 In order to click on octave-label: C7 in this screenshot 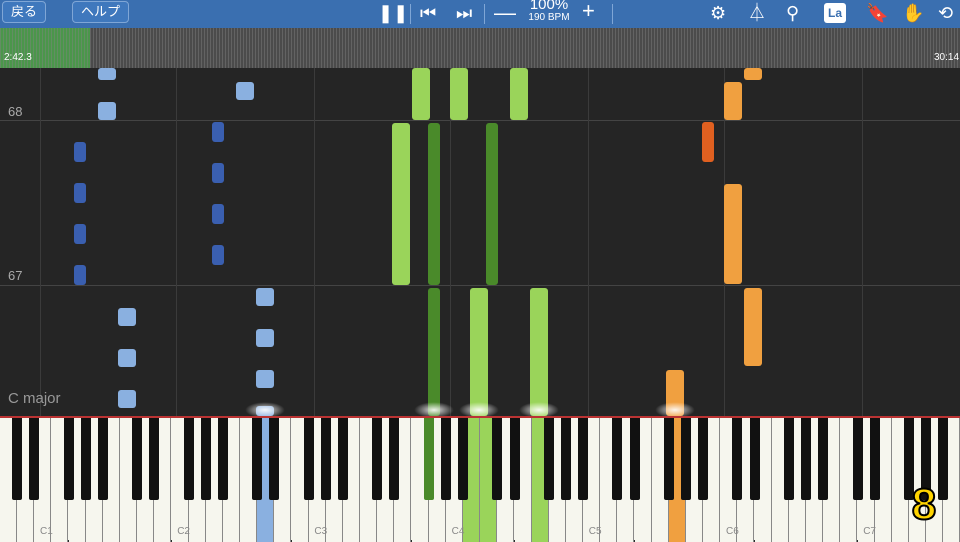, I will do `click(869, 531)`.